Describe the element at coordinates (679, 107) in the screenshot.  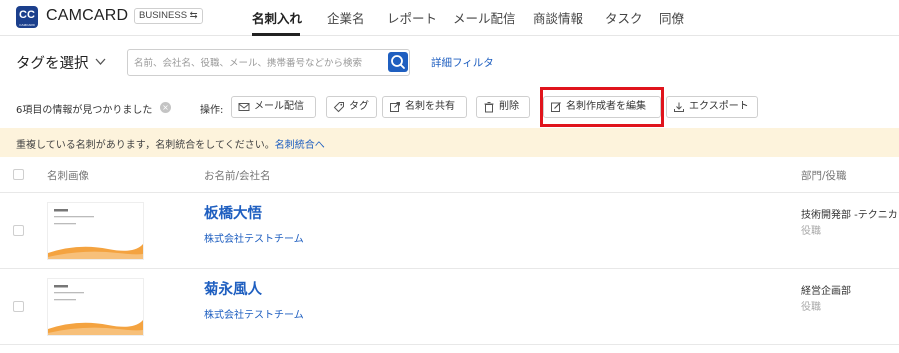
I see `export-icon` at that location.